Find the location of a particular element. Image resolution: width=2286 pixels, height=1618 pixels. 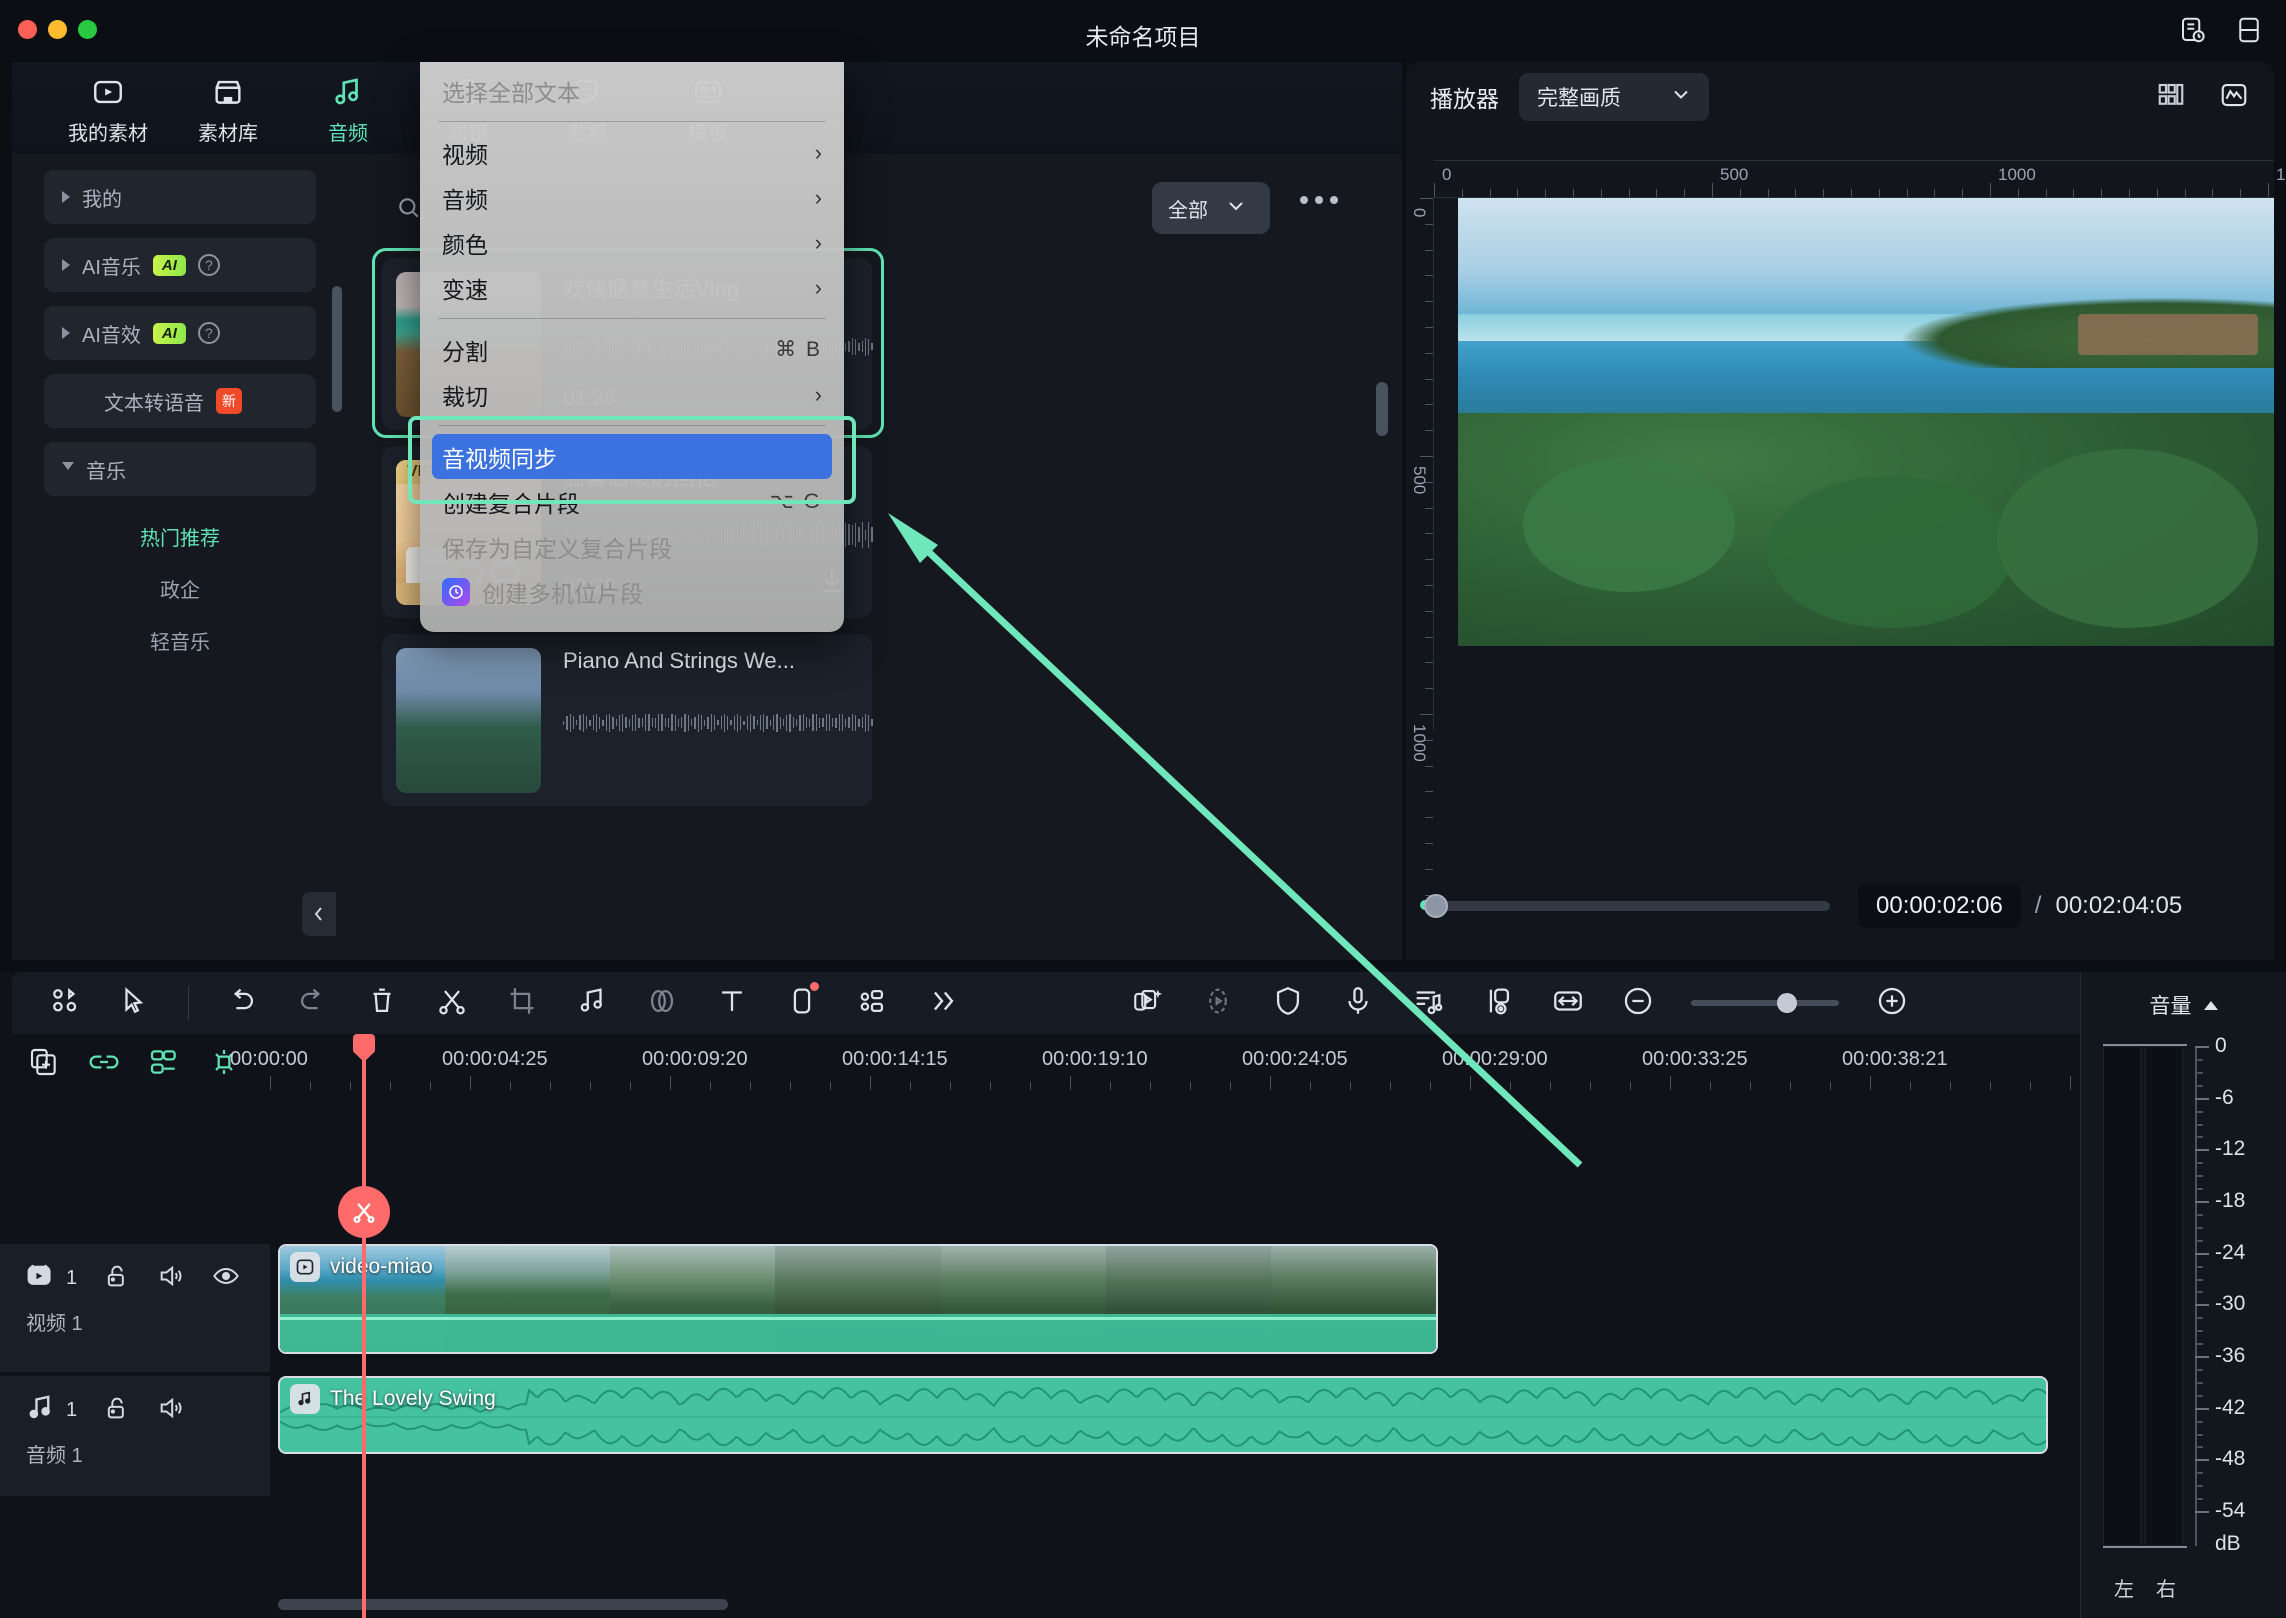

channel-left-label: 左 is located at coordinates (2124, 1590).